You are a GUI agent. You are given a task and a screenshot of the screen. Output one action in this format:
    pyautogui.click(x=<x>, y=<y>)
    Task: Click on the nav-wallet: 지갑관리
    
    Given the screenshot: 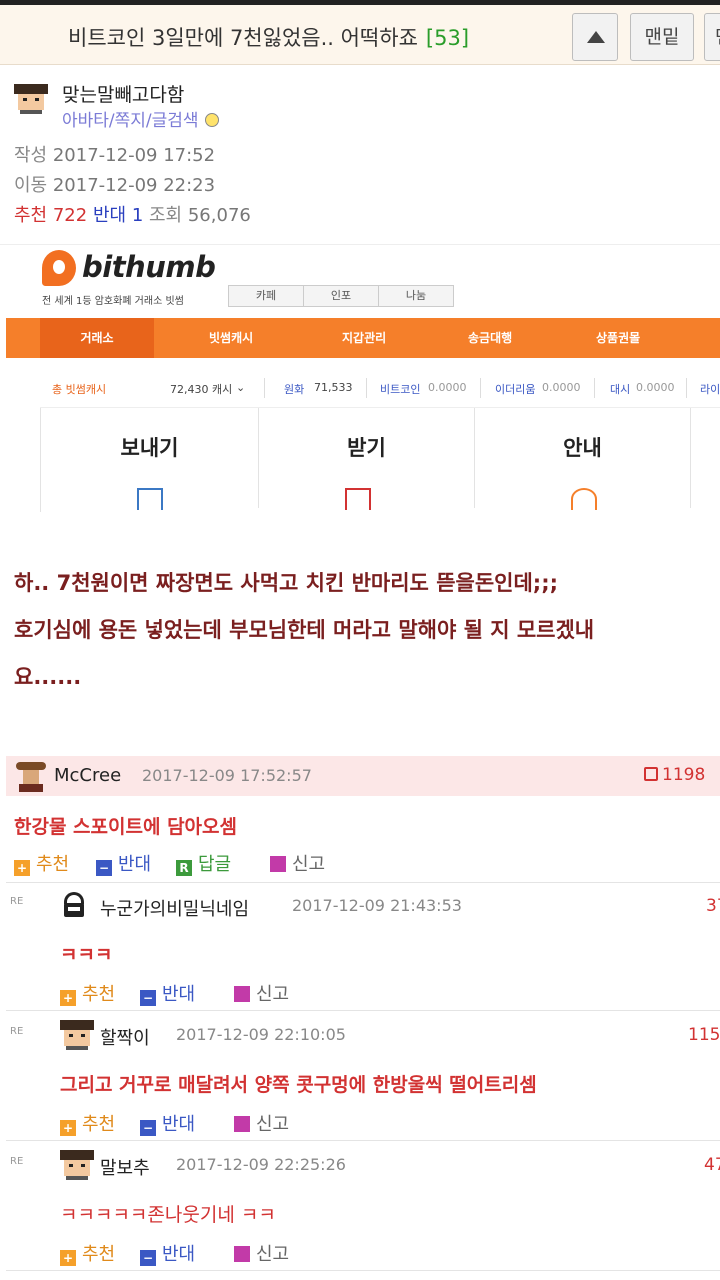 What is the action you would take?
    pyautogui.click(x=364, y=338)
    